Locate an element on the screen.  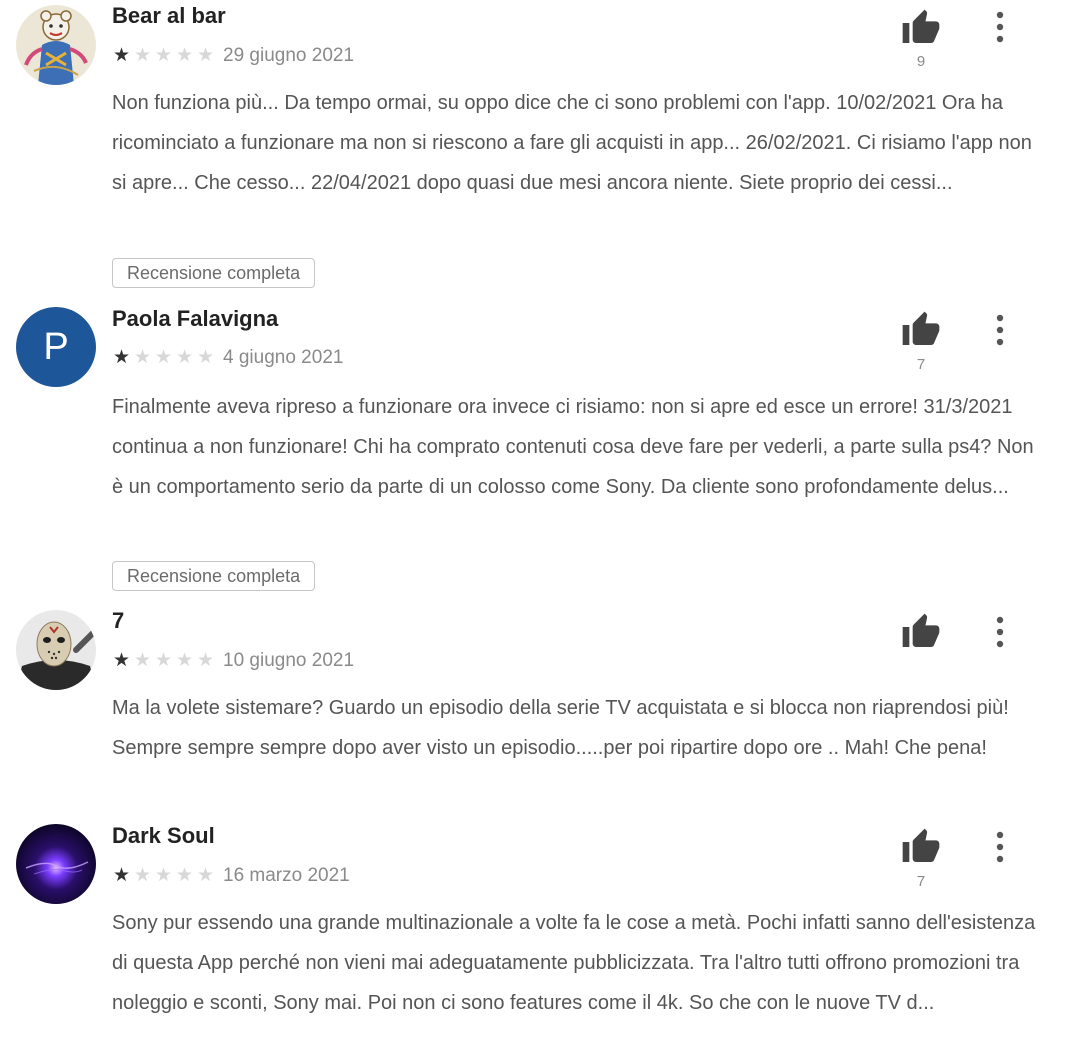
helpful-count: 9 is located at coordinates (921, 61).